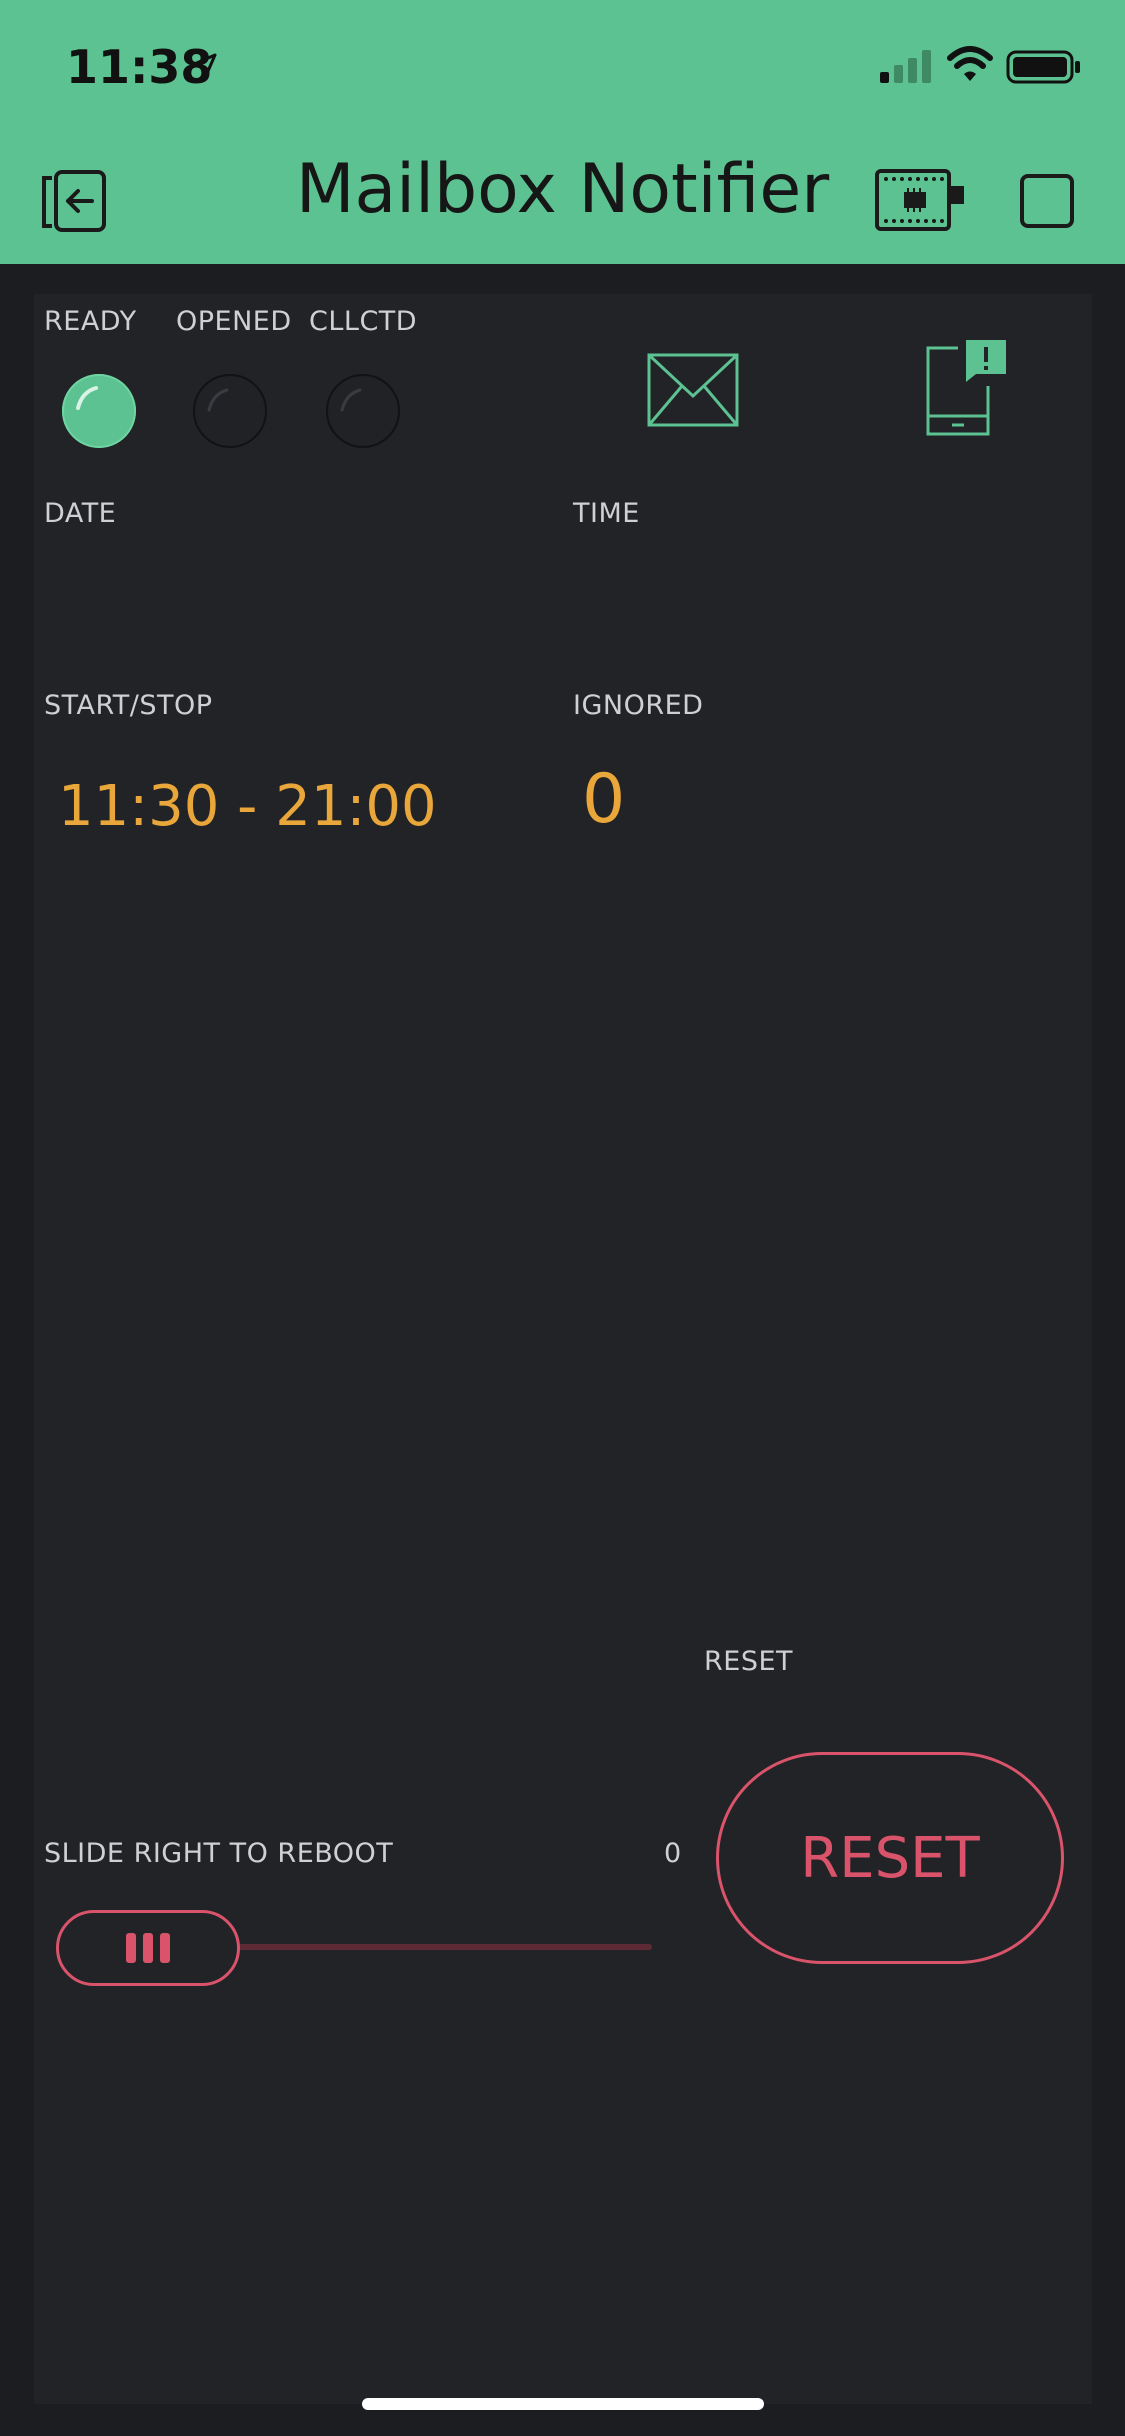  I want to click on reboot-slider-track, so click(444, 1947).